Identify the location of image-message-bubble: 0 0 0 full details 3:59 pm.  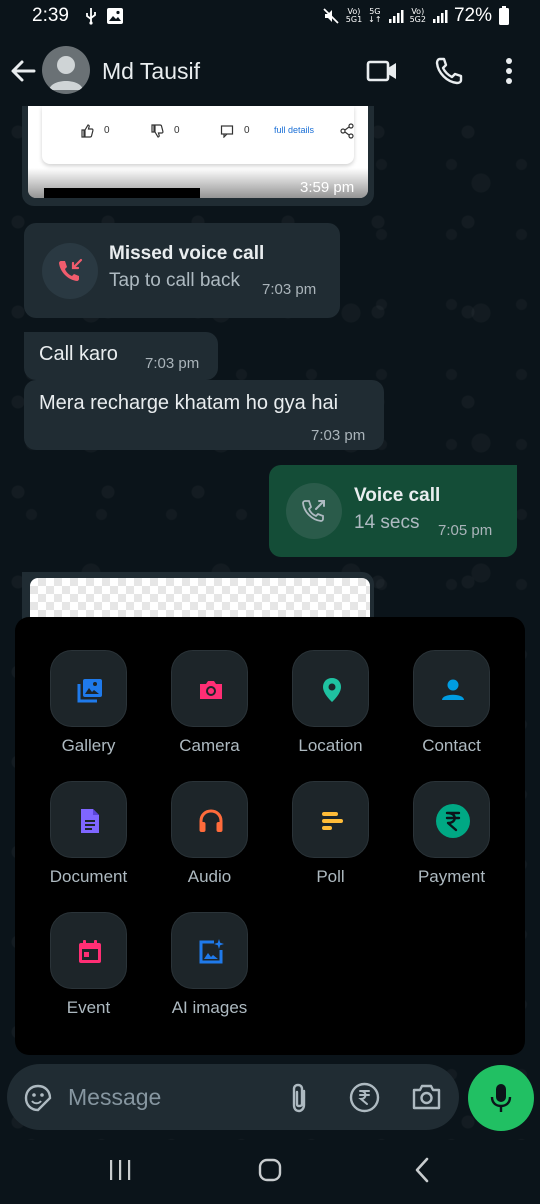
(198, 156).